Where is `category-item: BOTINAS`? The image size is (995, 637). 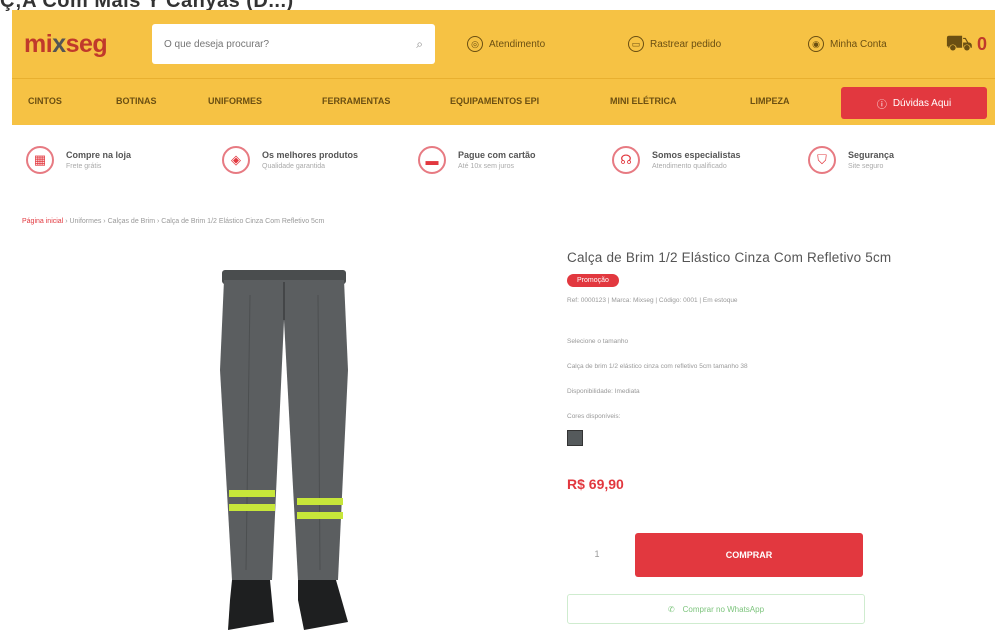 category-item: BOTINAS is located at coordinates (136, 101).